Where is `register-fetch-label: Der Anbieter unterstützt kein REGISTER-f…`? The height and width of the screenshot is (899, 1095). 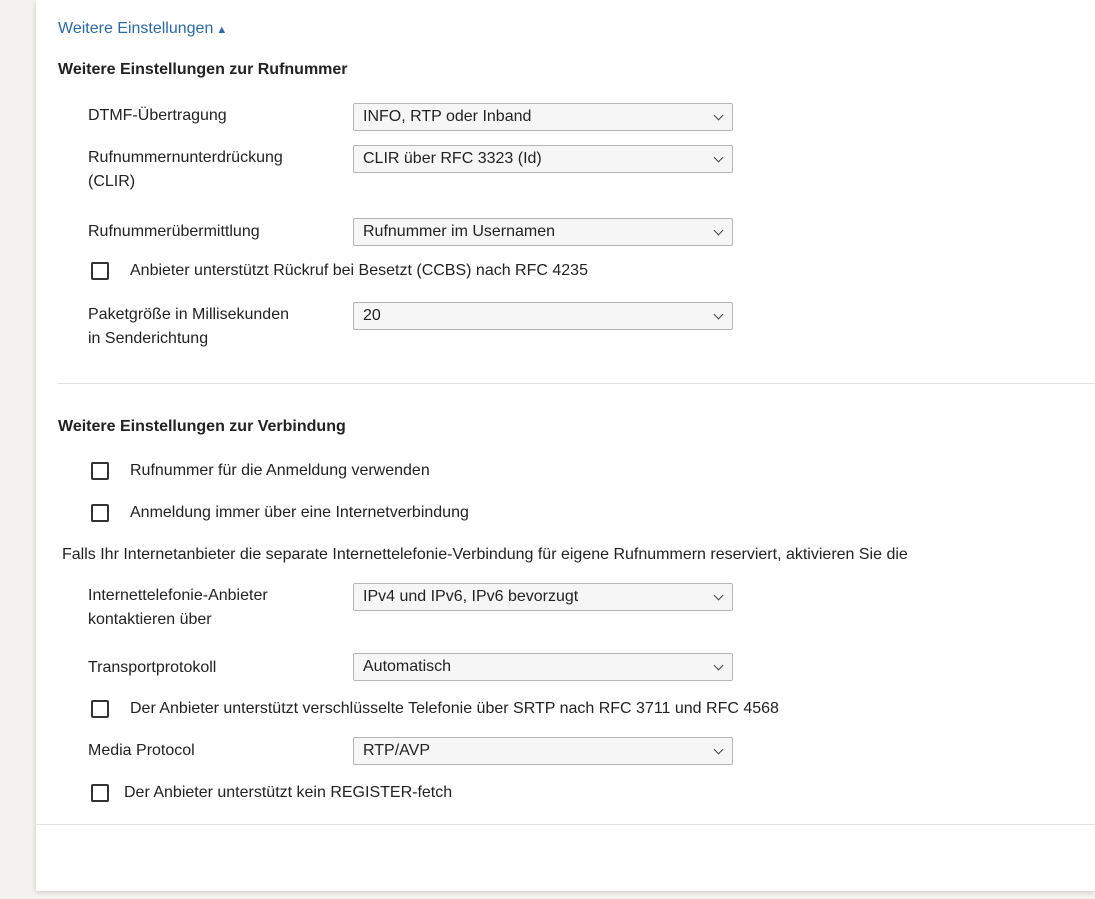
register-fetch-label: Der Anbieter unterstützt kein REGISTER-f… is located at coordinates (288, 792).